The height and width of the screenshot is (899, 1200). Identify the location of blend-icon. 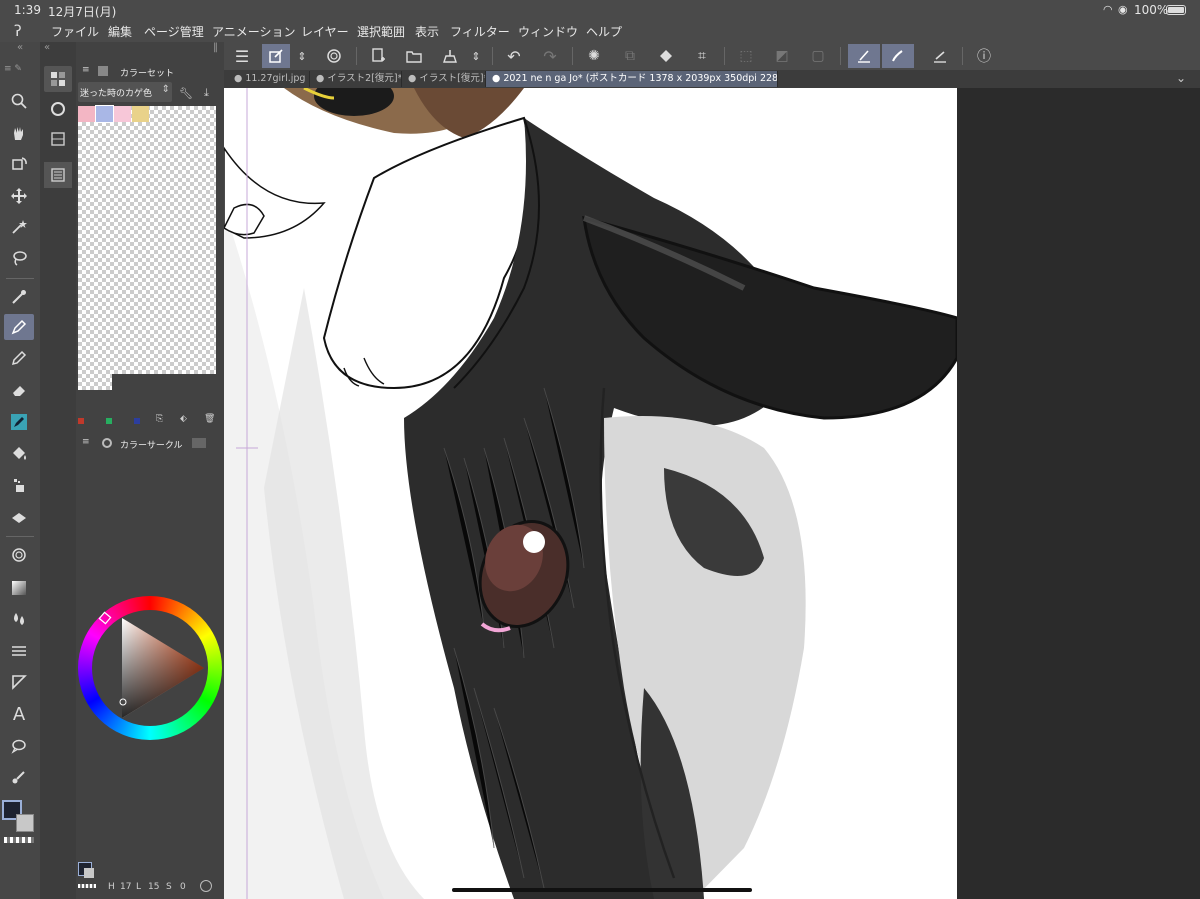
(19, 485).